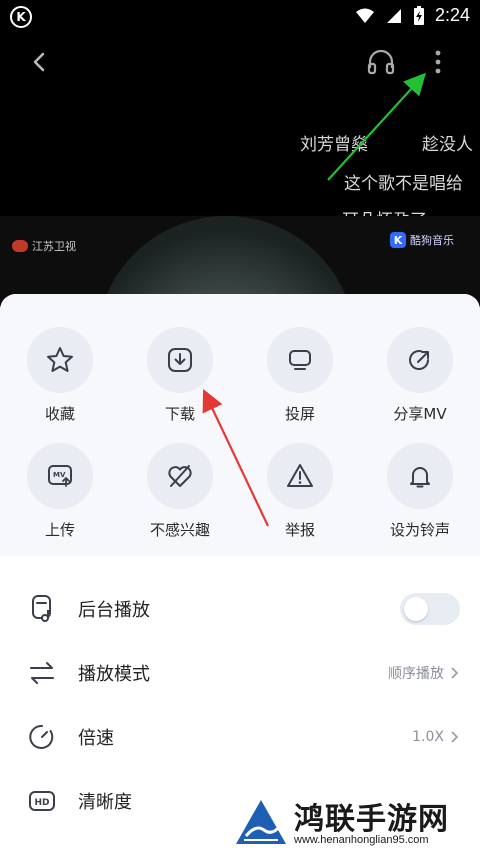 The height and width of the screenshot is (853, 480). I want to click on back-arrow-icon, so click(40, 62).